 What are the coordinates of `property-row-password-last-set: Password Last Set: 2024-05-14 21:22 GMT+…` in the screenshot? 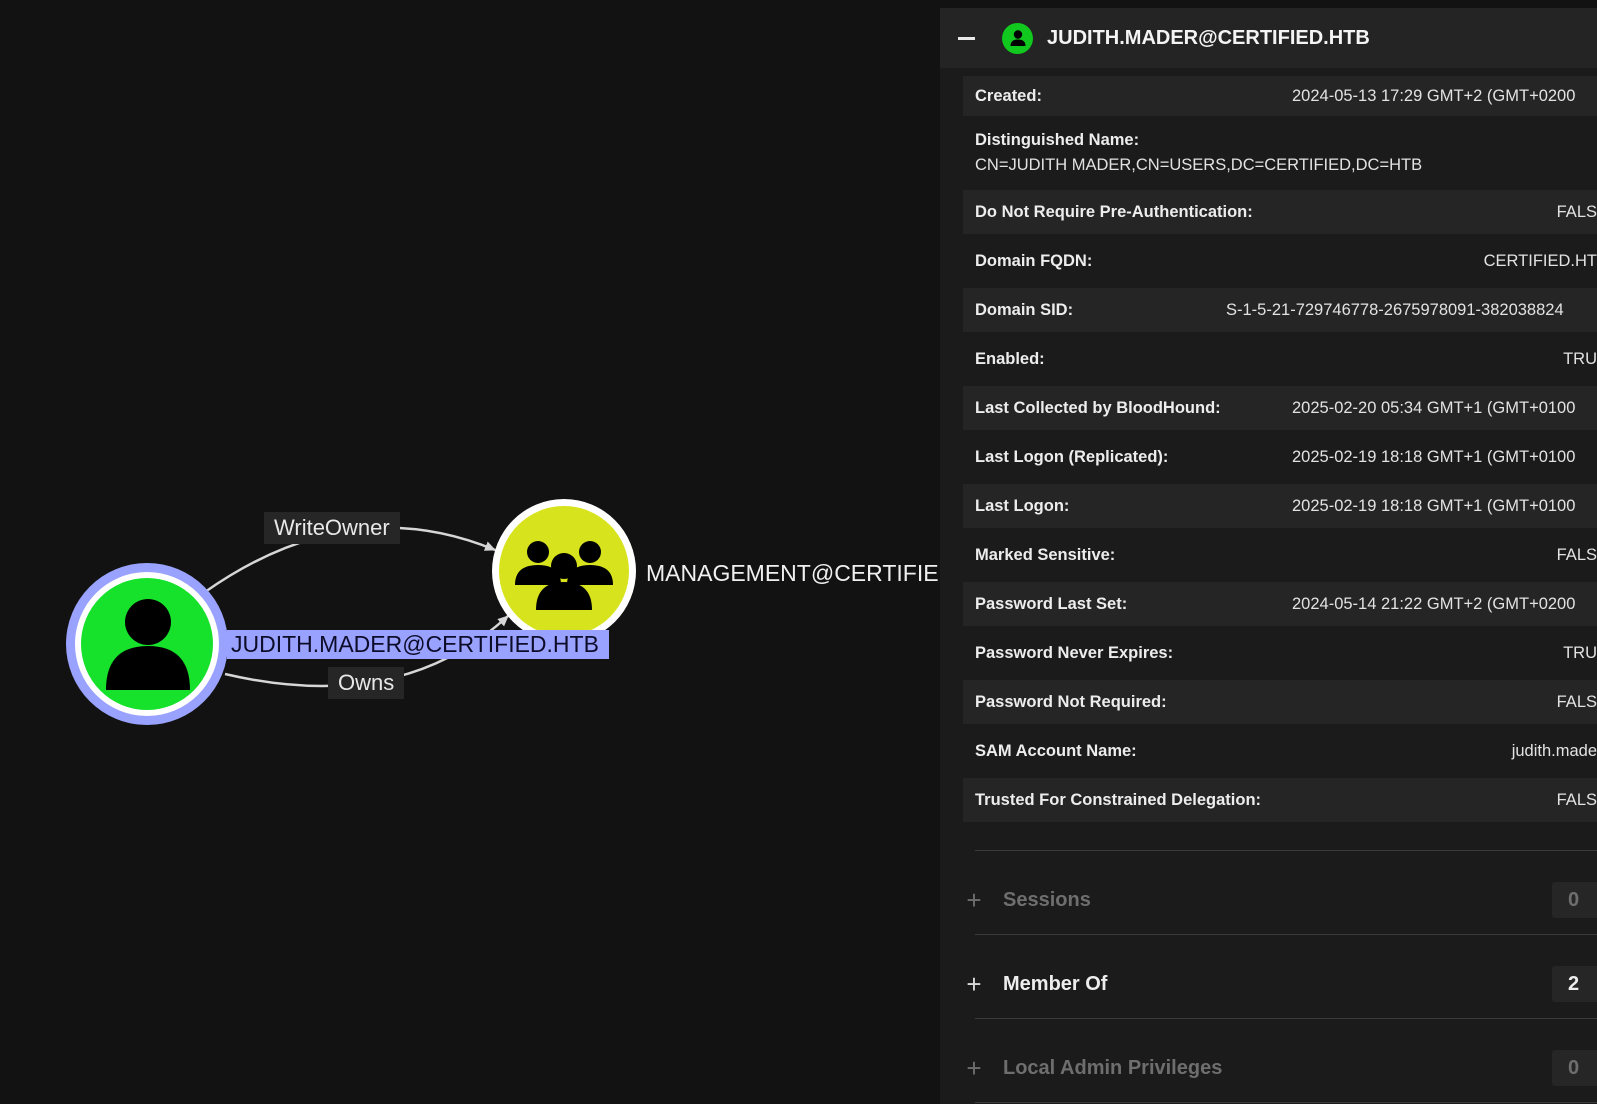 It's located at (1280, 604).